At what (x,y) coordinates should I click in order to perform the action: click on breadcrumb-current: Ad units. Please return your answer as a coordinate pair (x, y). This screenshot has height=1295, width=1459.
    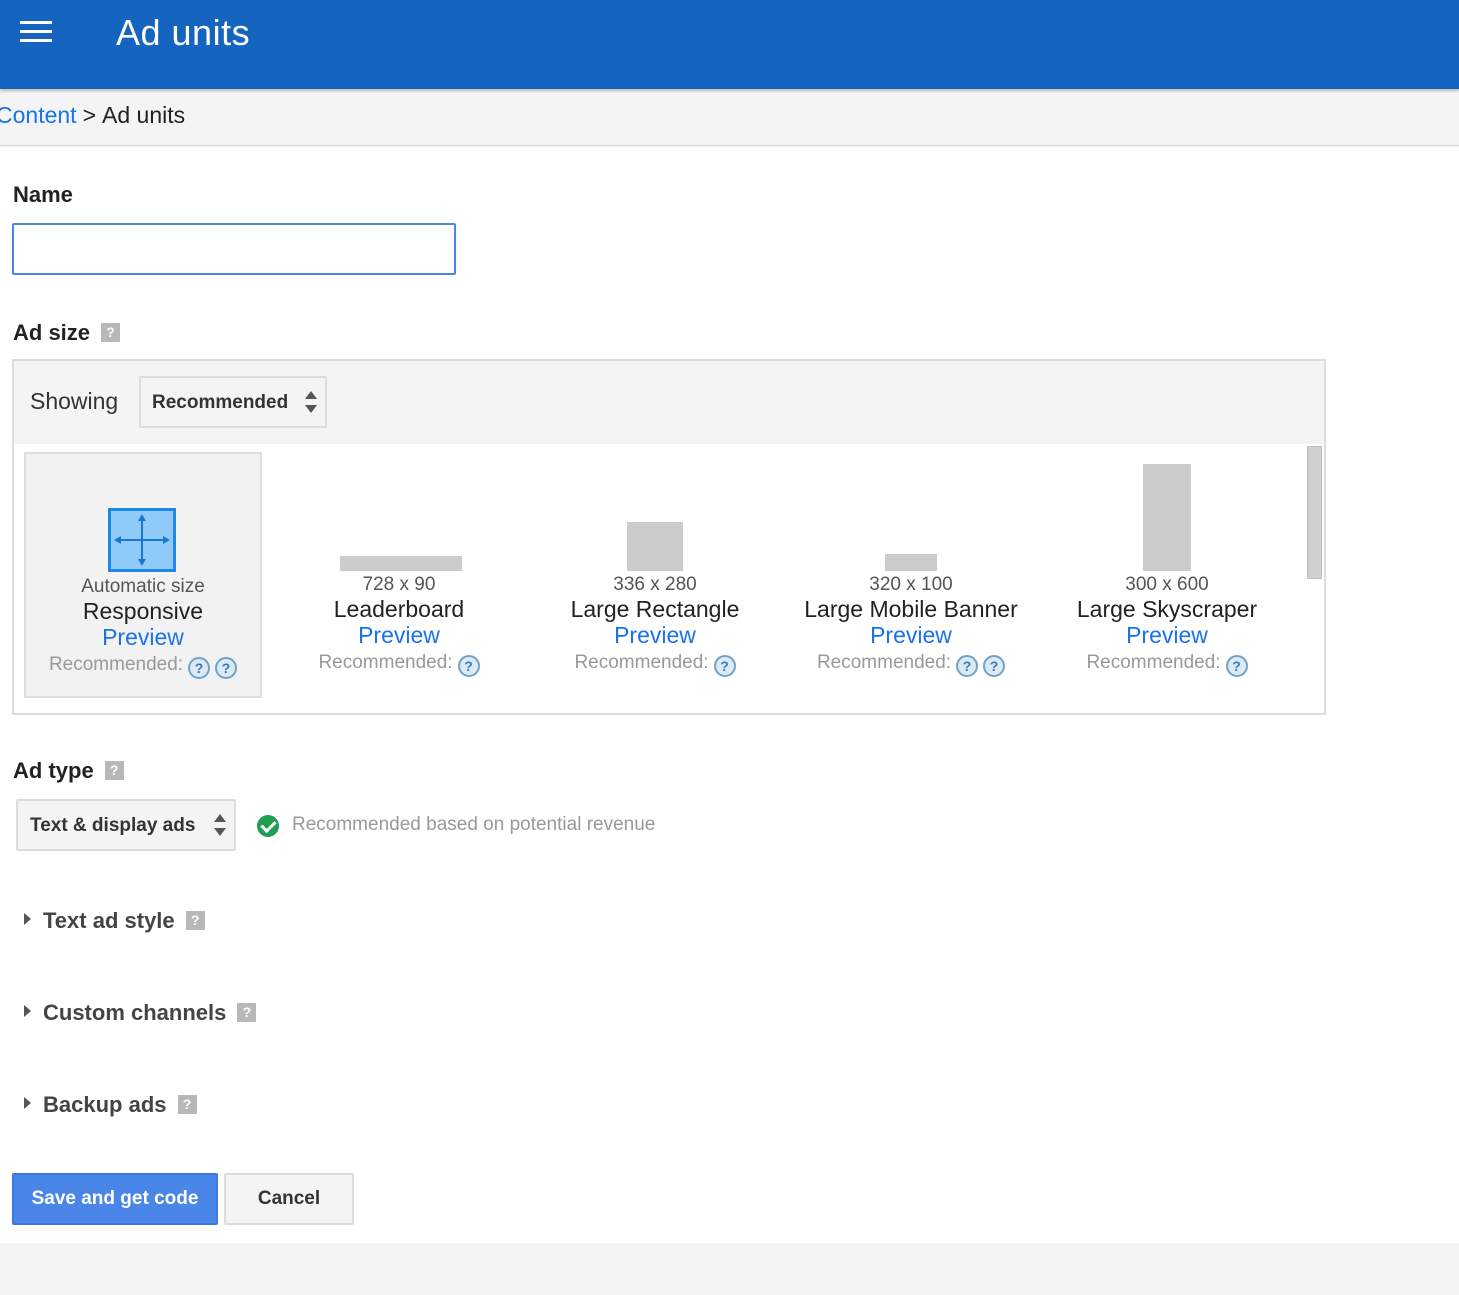
    Looking at the image, I should click on (144, 115).